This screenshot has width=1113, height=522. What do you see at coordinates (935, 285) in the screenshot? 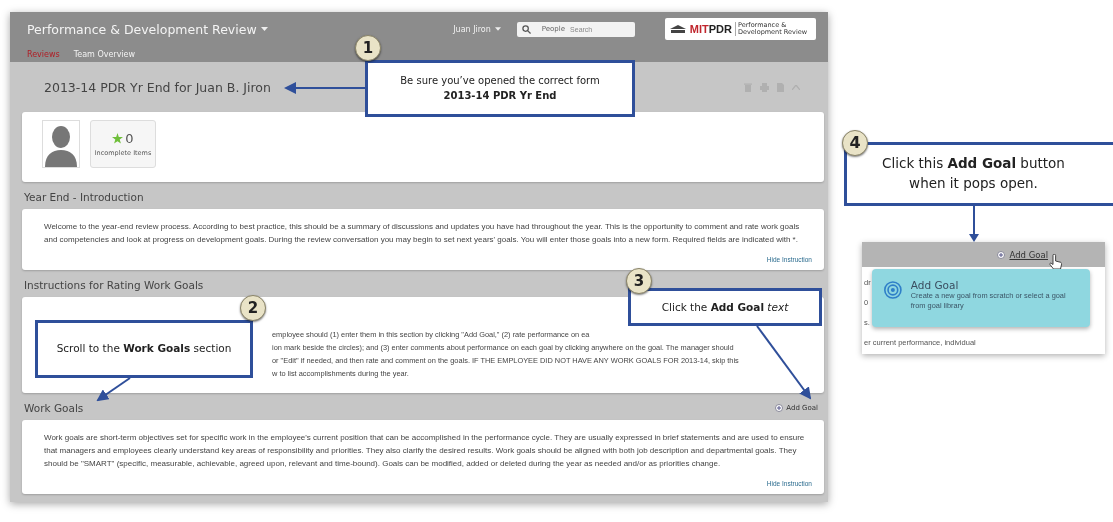
I see `popup-title: Add Goal` at bounding box center [935, 285].